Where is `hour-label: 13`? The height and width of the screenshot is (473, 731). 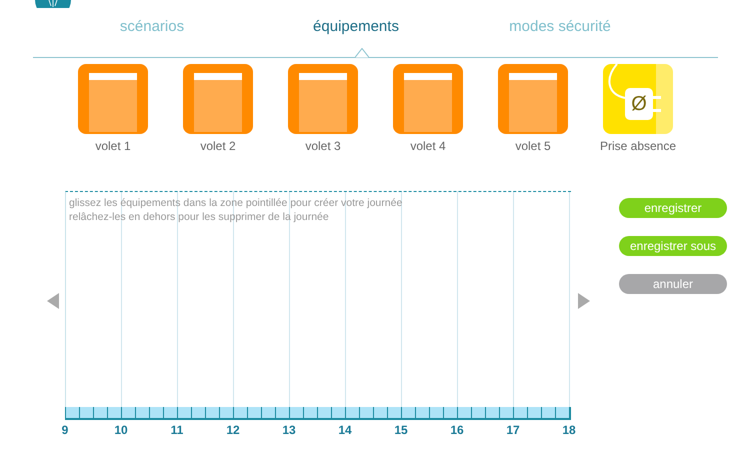
hour-label: 13 is located at coordinates (289, 430).